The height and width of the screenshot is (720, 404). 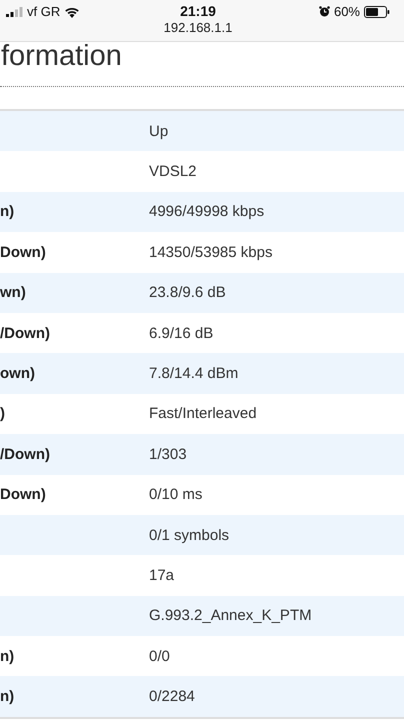 I want to click on row-value: VDSL2, so click(x=173, y=171).